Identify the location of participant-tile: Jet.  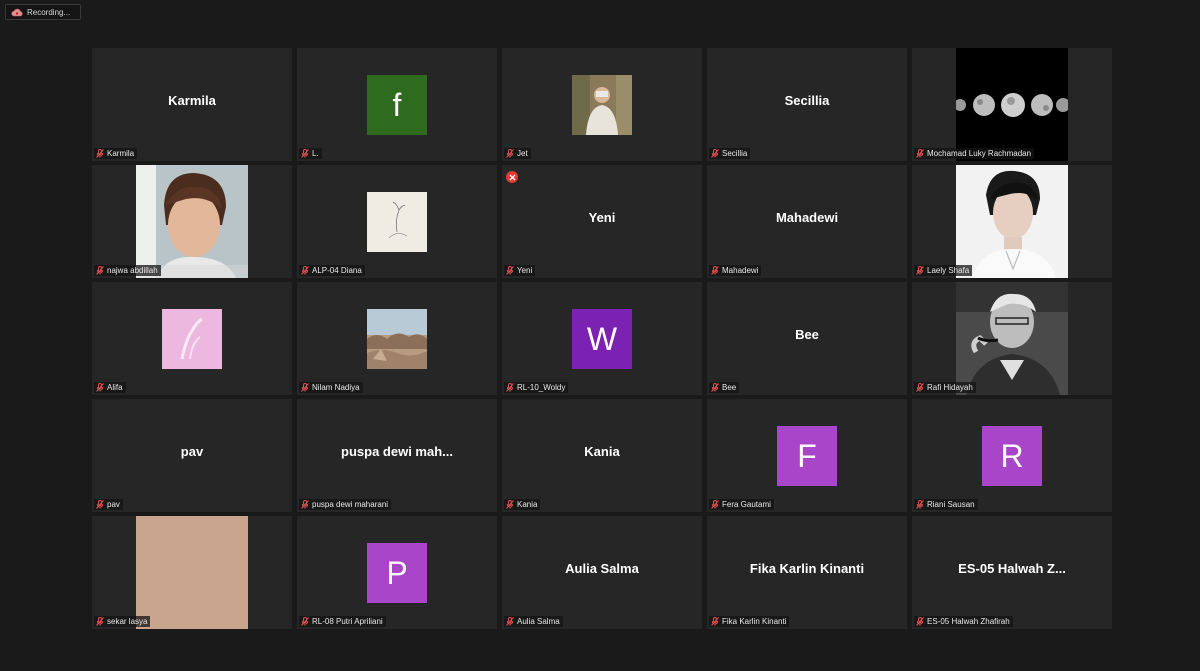
(602, 104).